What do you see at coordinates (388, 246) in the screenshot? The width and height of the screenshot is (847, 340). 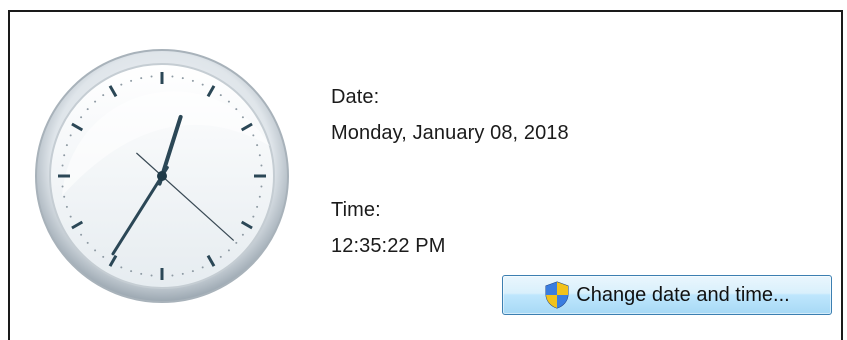 I see `time-value: 12:35:22 PM` at bounding box center [388, 246].